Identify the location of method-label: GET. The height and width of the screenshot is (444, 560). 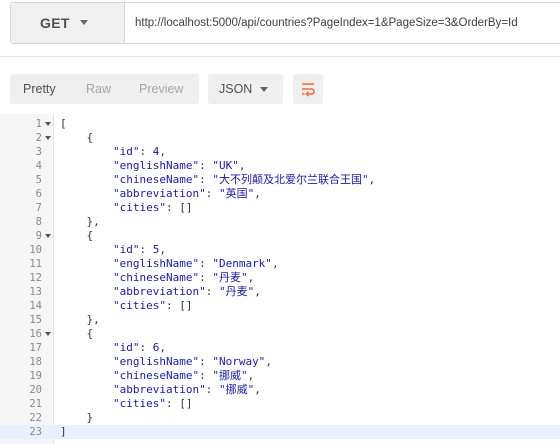
(55, 23).